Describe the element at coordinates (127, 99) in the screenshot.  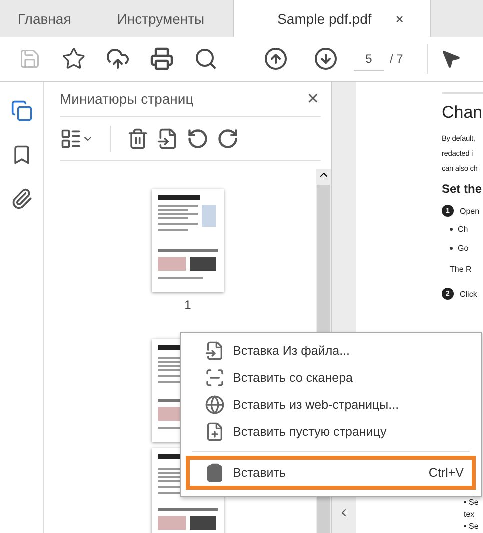
I see `panel-title: Миниатюры страниц` at that location.